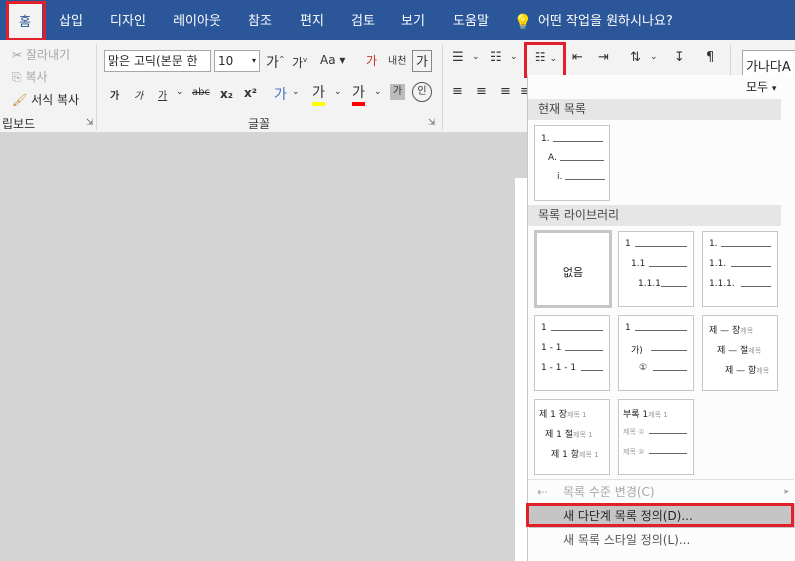  What do you see at coordinates (363, 20) in the screenshot?
I see `tab-review: 검토` at bounding box center [363, 20].